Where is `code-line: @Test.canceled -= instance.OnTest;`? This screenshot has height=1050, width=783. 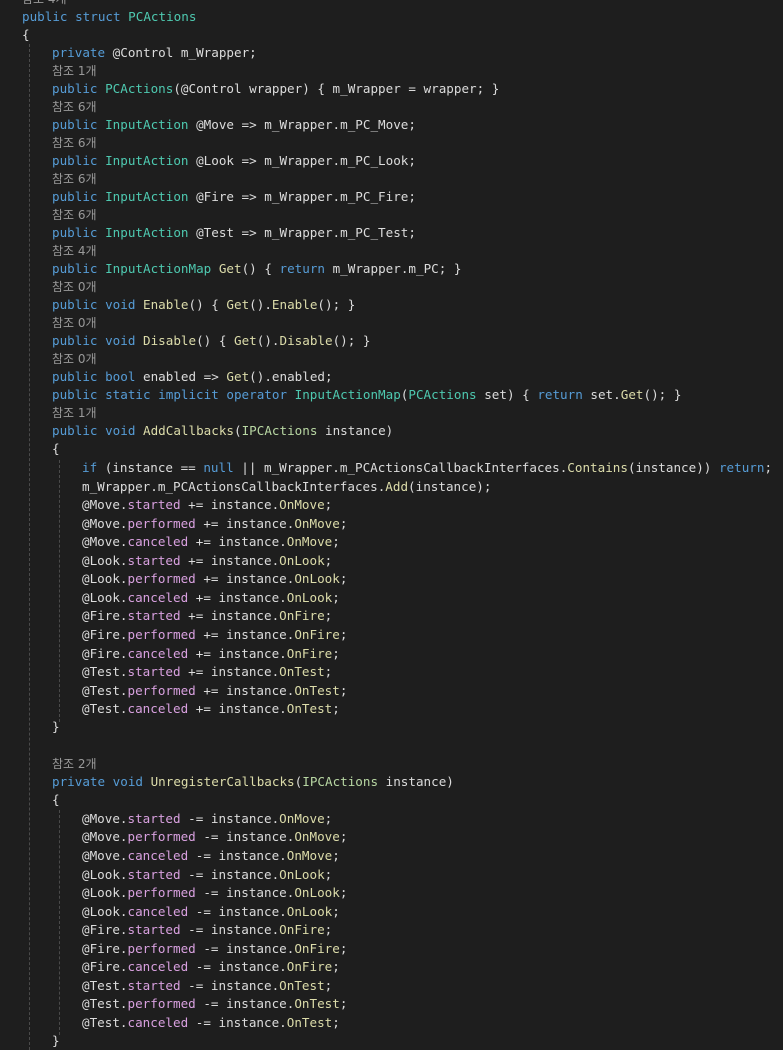 code-line: @Test.canceled -= instance.OnTest; is located at coordinates (211, 1023).